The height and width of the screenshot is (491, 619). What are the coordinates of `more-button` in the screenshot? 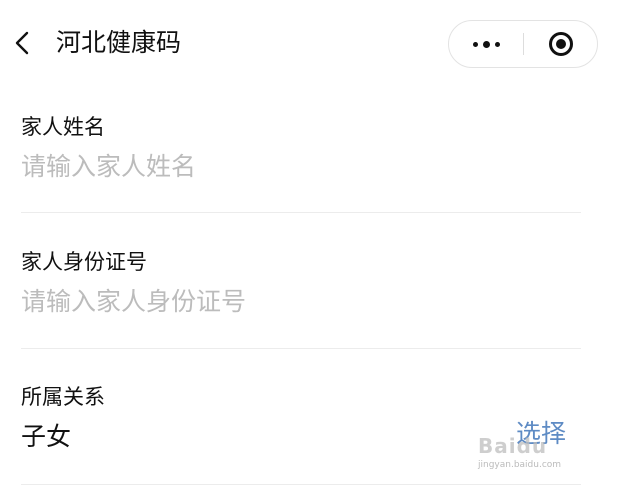 It's located at (486, 44).